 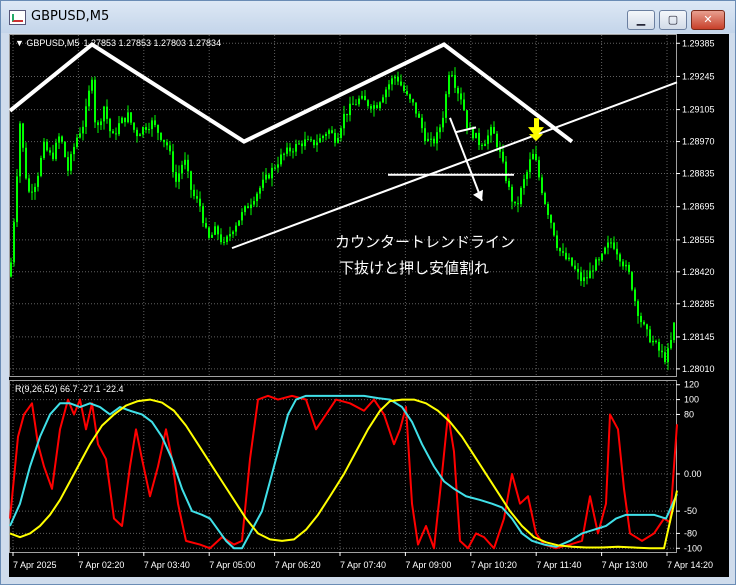 I want to click on minimize-button: ▁, so click(x=641, y=20).